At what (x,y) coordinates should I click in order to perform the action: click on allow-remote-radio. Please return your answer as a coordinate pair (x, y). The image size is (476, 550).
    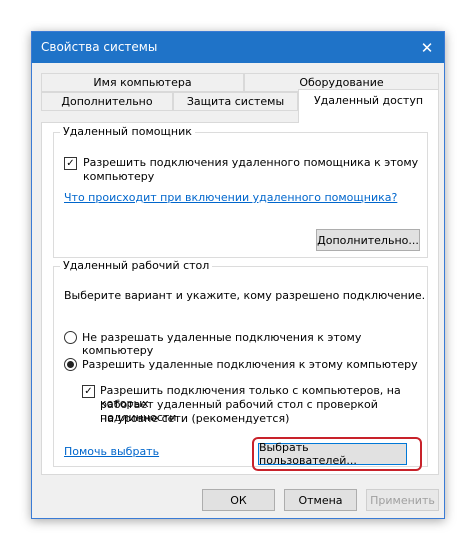
    Looking at the image, I should click on (70, 364).